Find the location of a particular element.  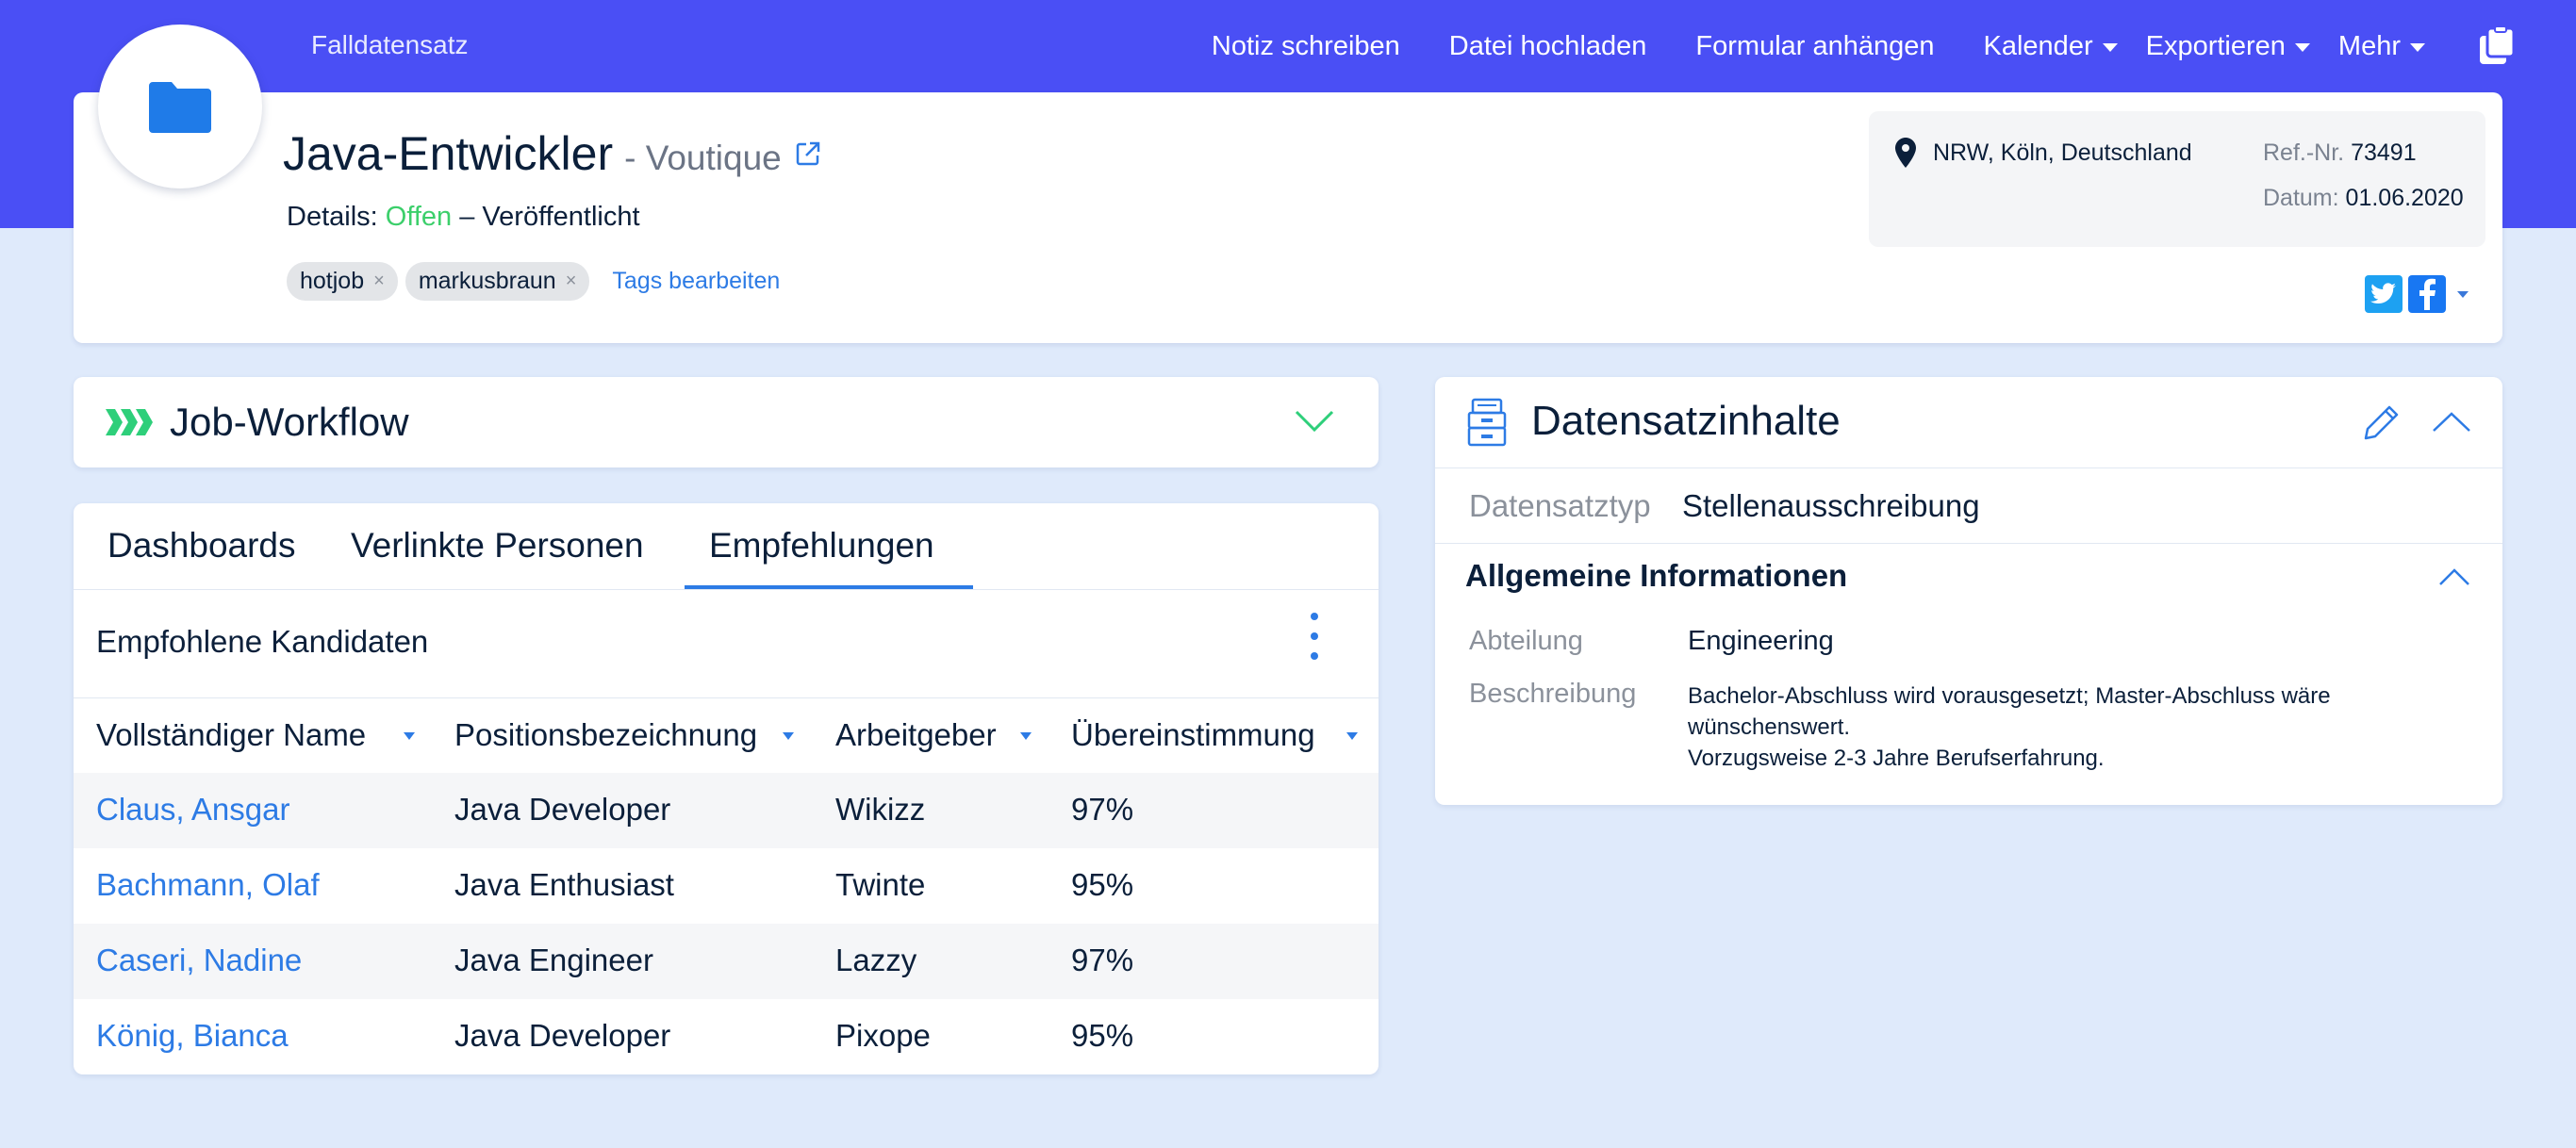

folder-icon is located at coordinates (180, 107).